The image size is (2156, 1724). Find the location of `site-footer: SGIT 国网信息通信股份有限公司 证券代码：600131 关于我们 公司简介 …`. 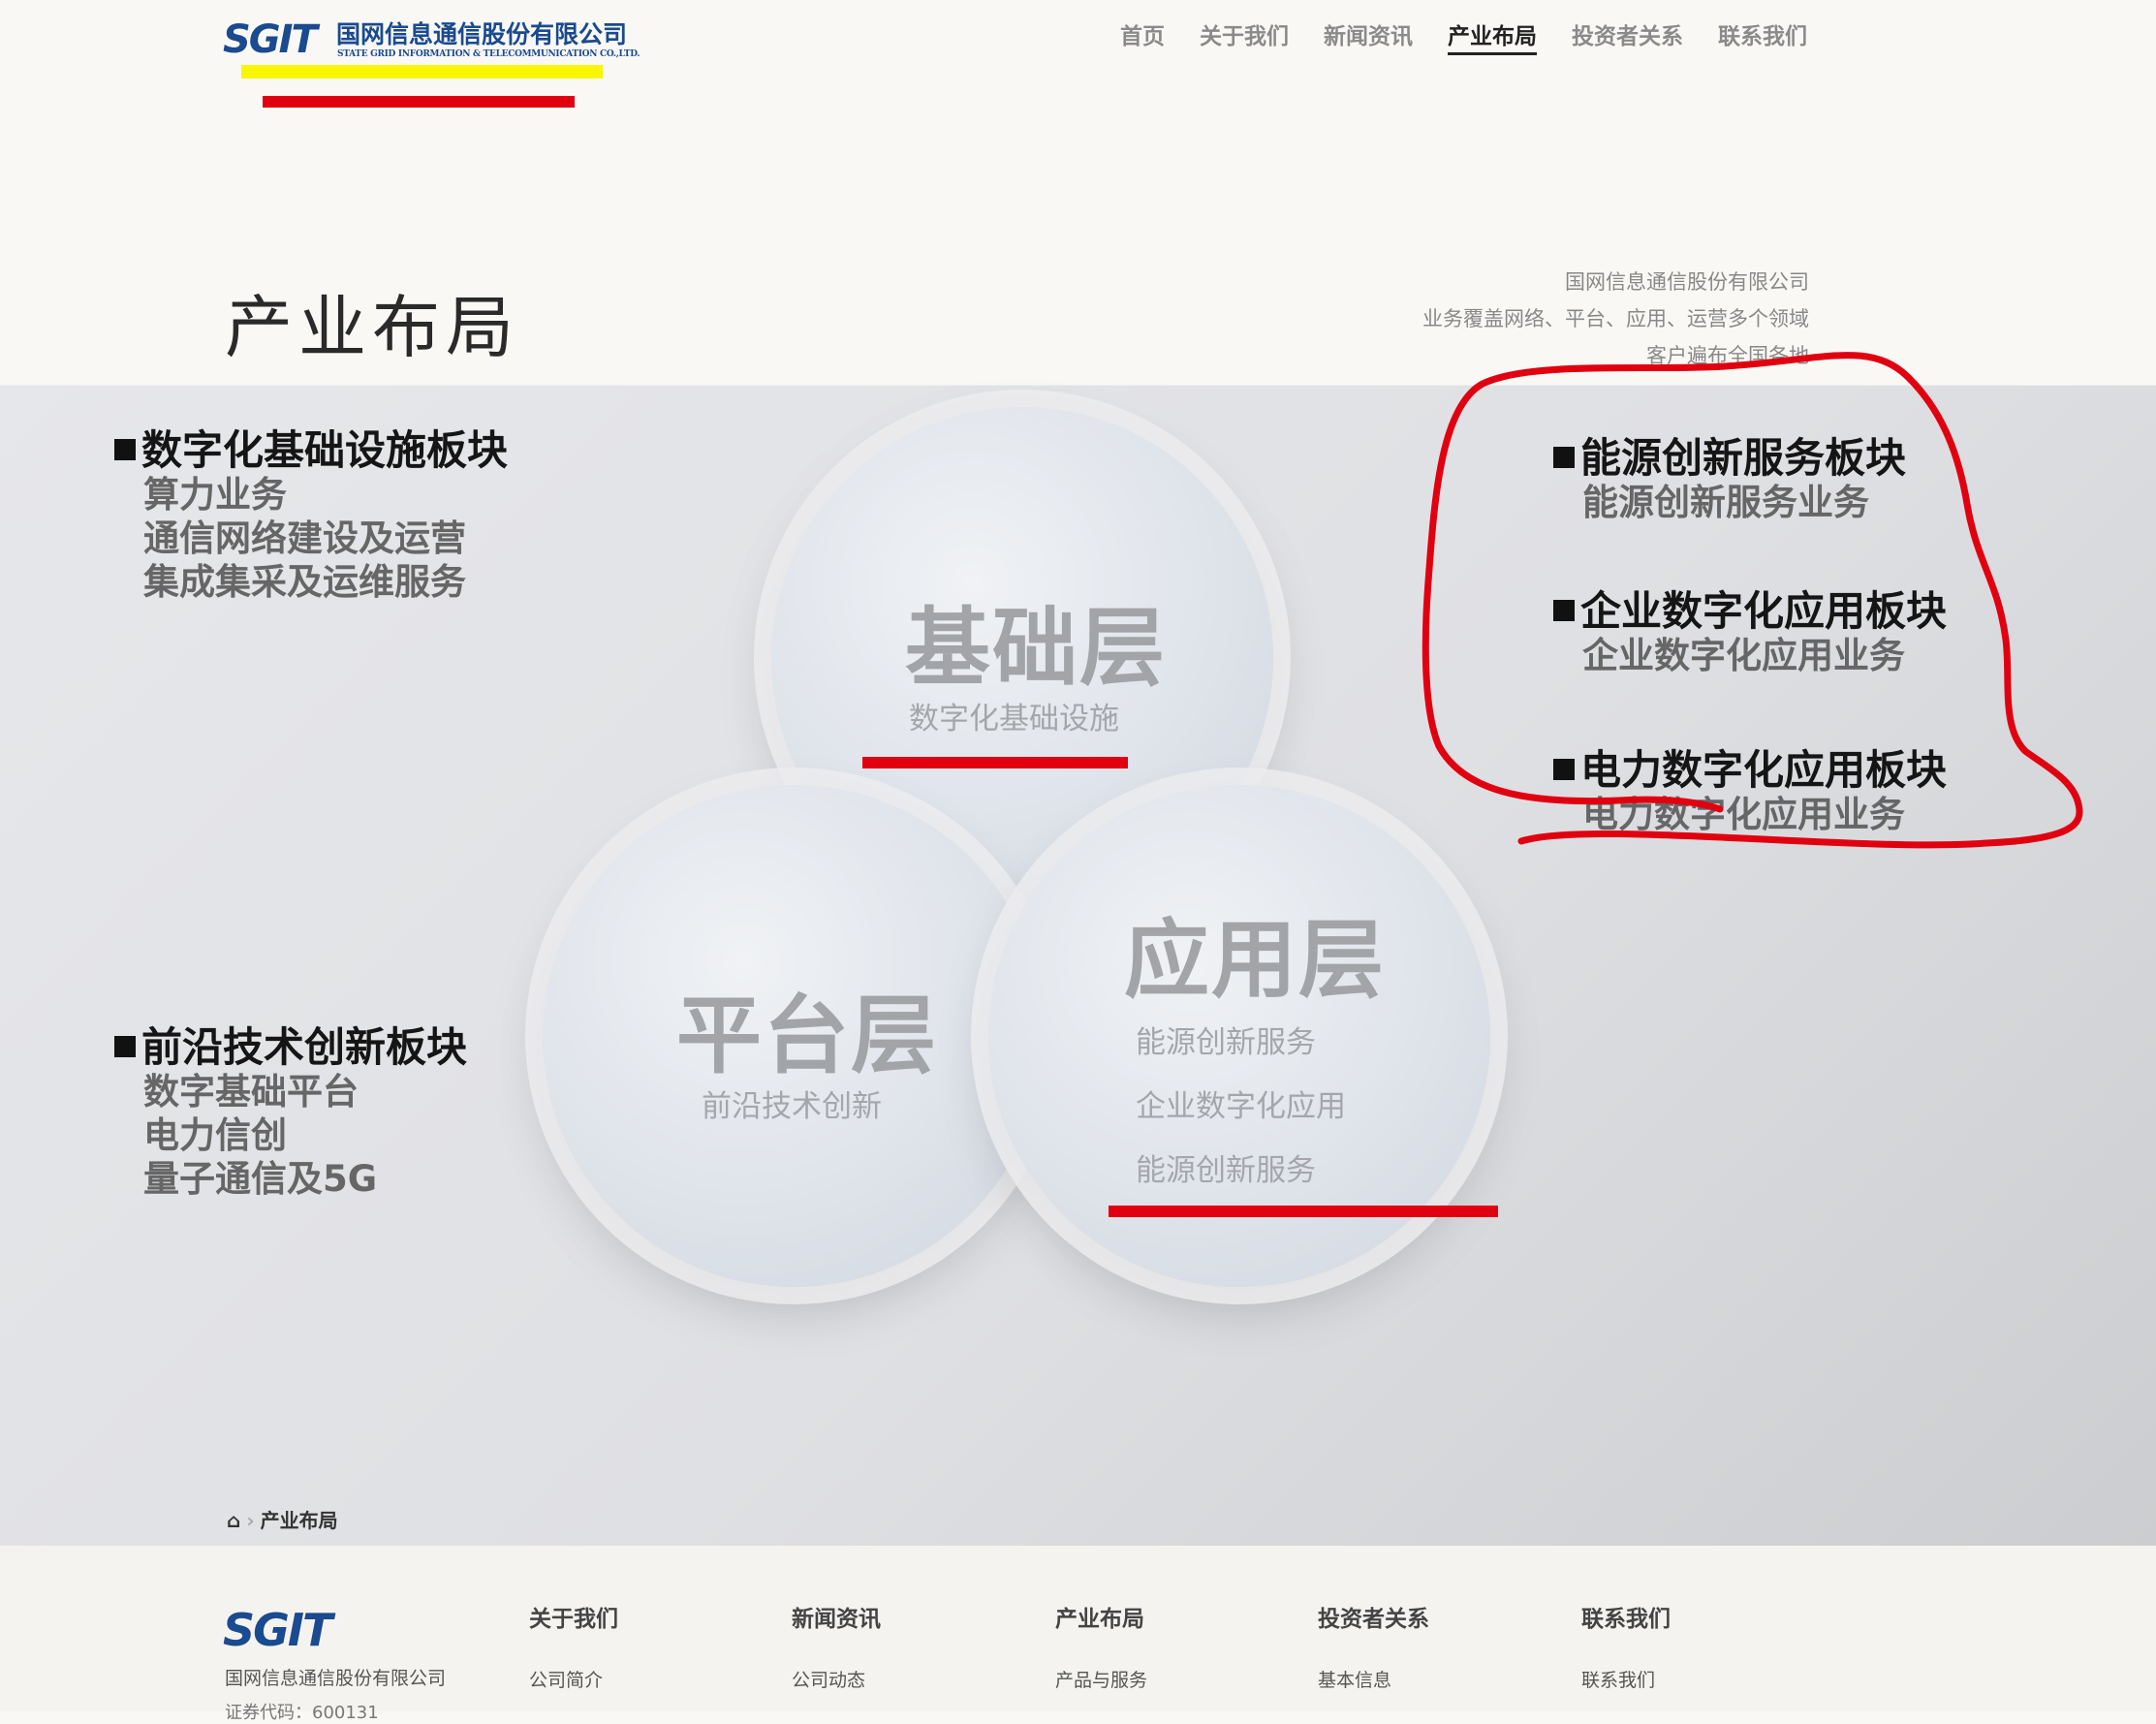

site-footer: SGIT 国网信息通信股份有限公司 证券代码：600131 关于我们 公司简介 … is located at coordinates (1078, 1634).